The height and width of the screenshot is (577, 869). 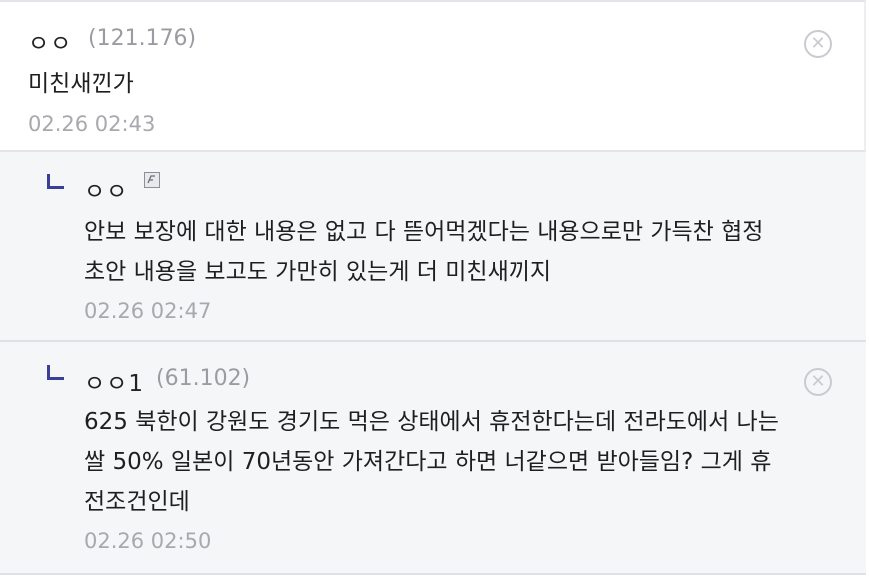 What do you see at coordinates (424, 232) in the screenshot?
I see `reply-text-line: 안보 보장에 대한 내용은 없고 다 뜯어먹겠다는 내용으로만 가득찬 협정` at bounding box center [424, 232].